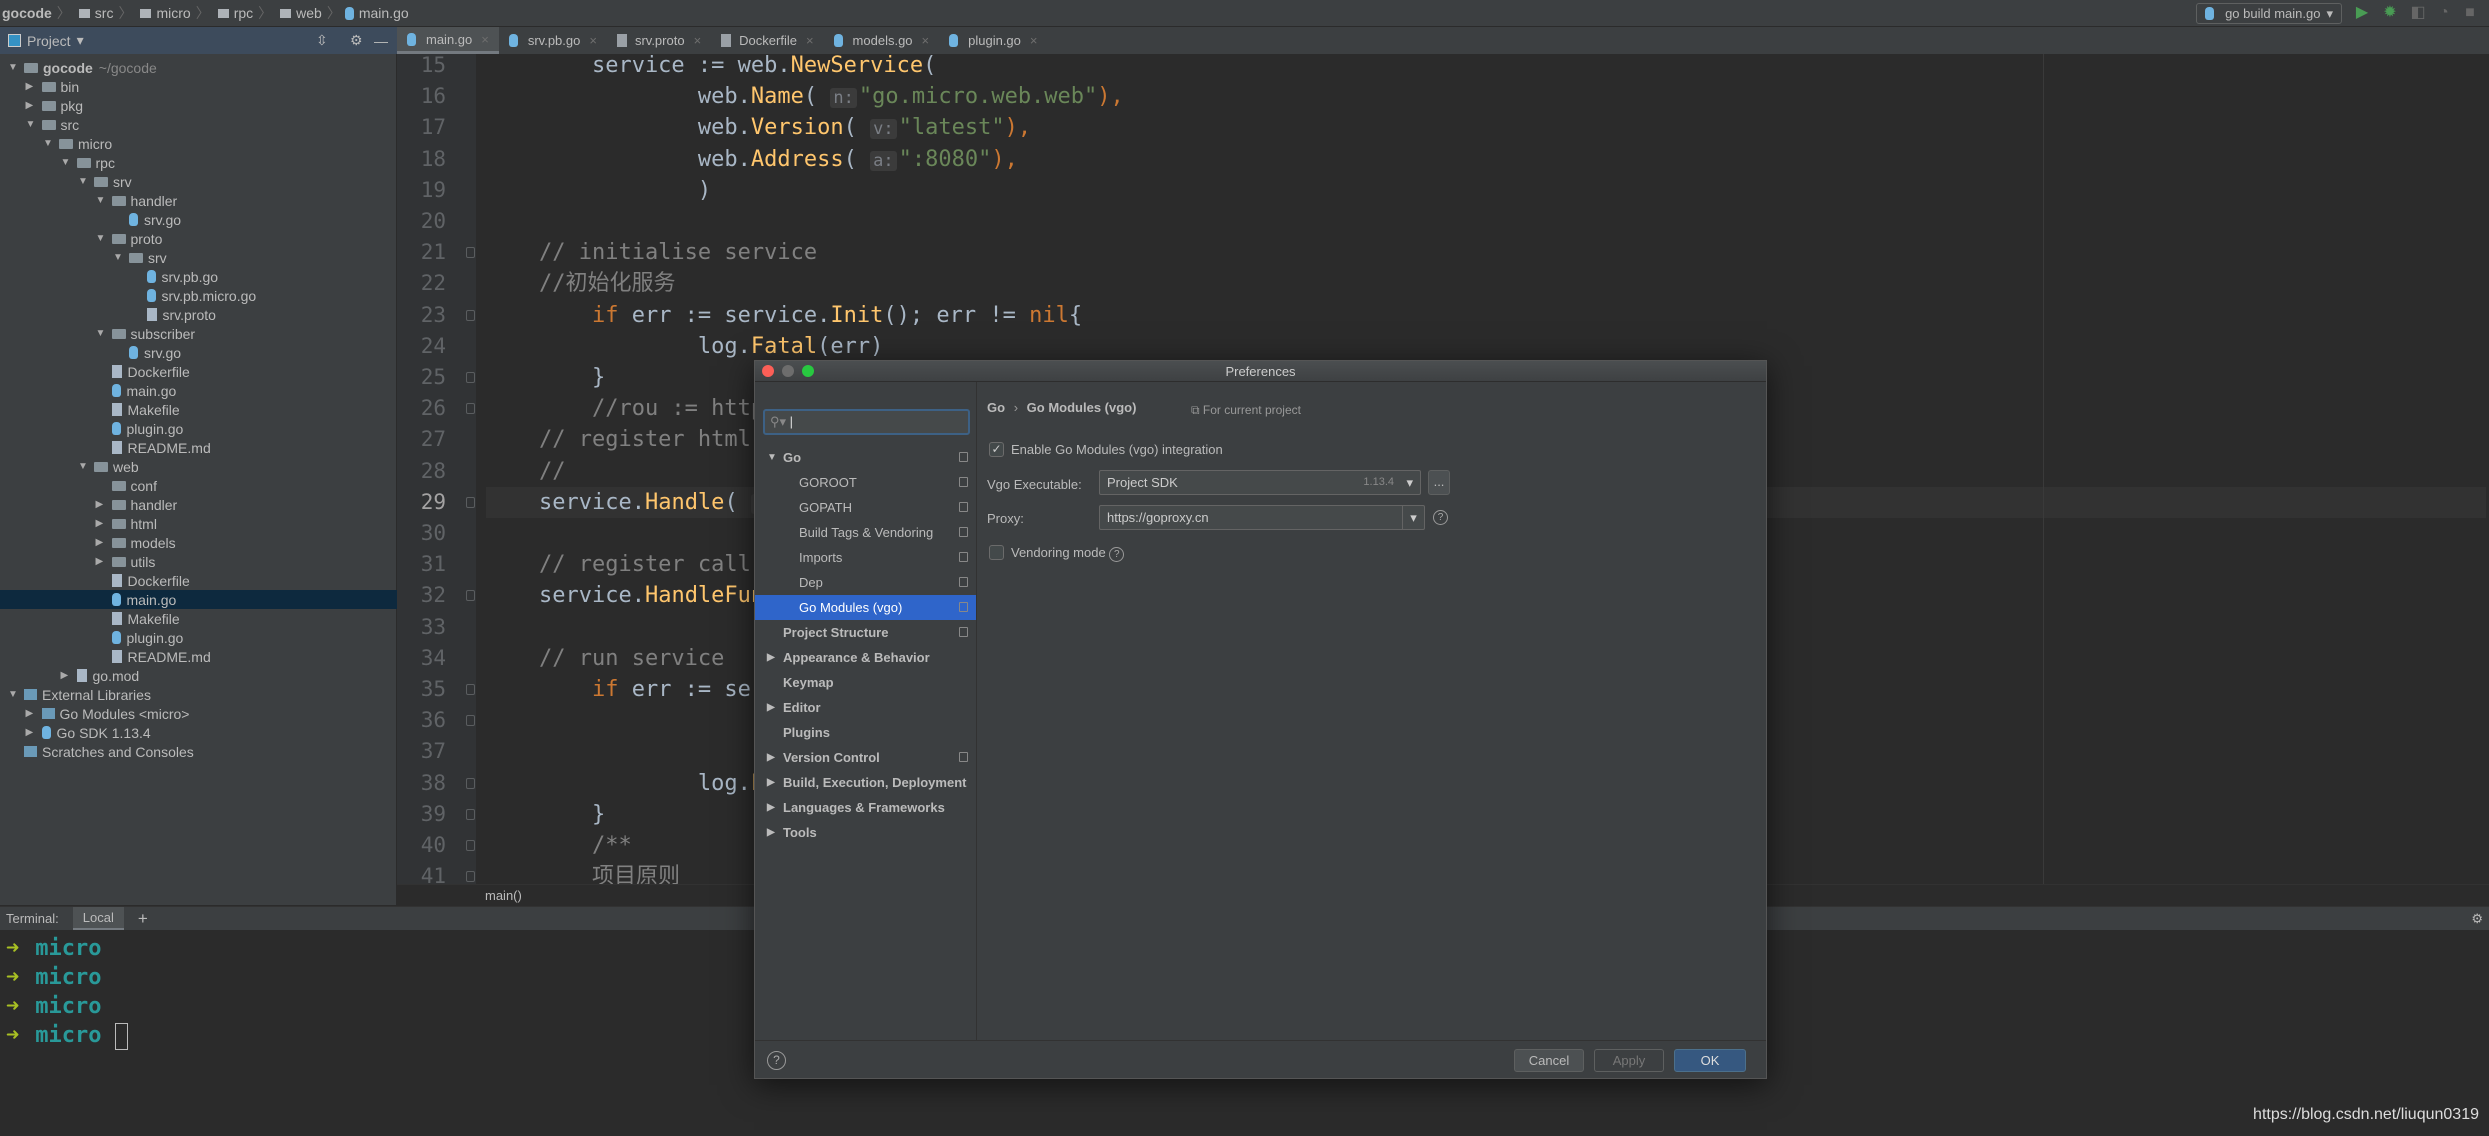 The width and height of the screenshot is (2489, 1136). I want to click on settings-nav-editor: ▶ Editor, so click(865, 707).